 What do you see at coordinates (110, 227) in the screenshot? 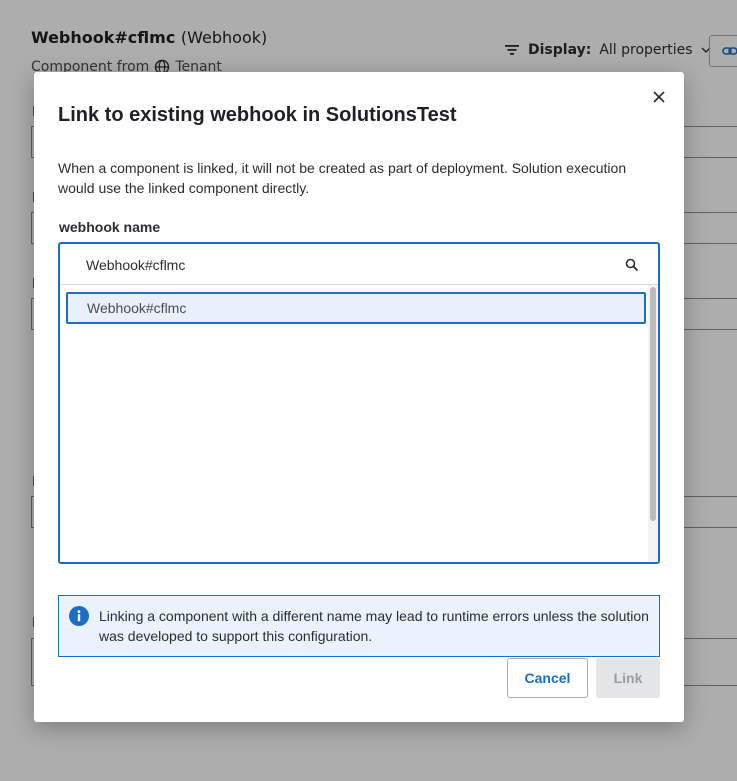
I see `field-label: webhook name` at bounding box center [110, 227].